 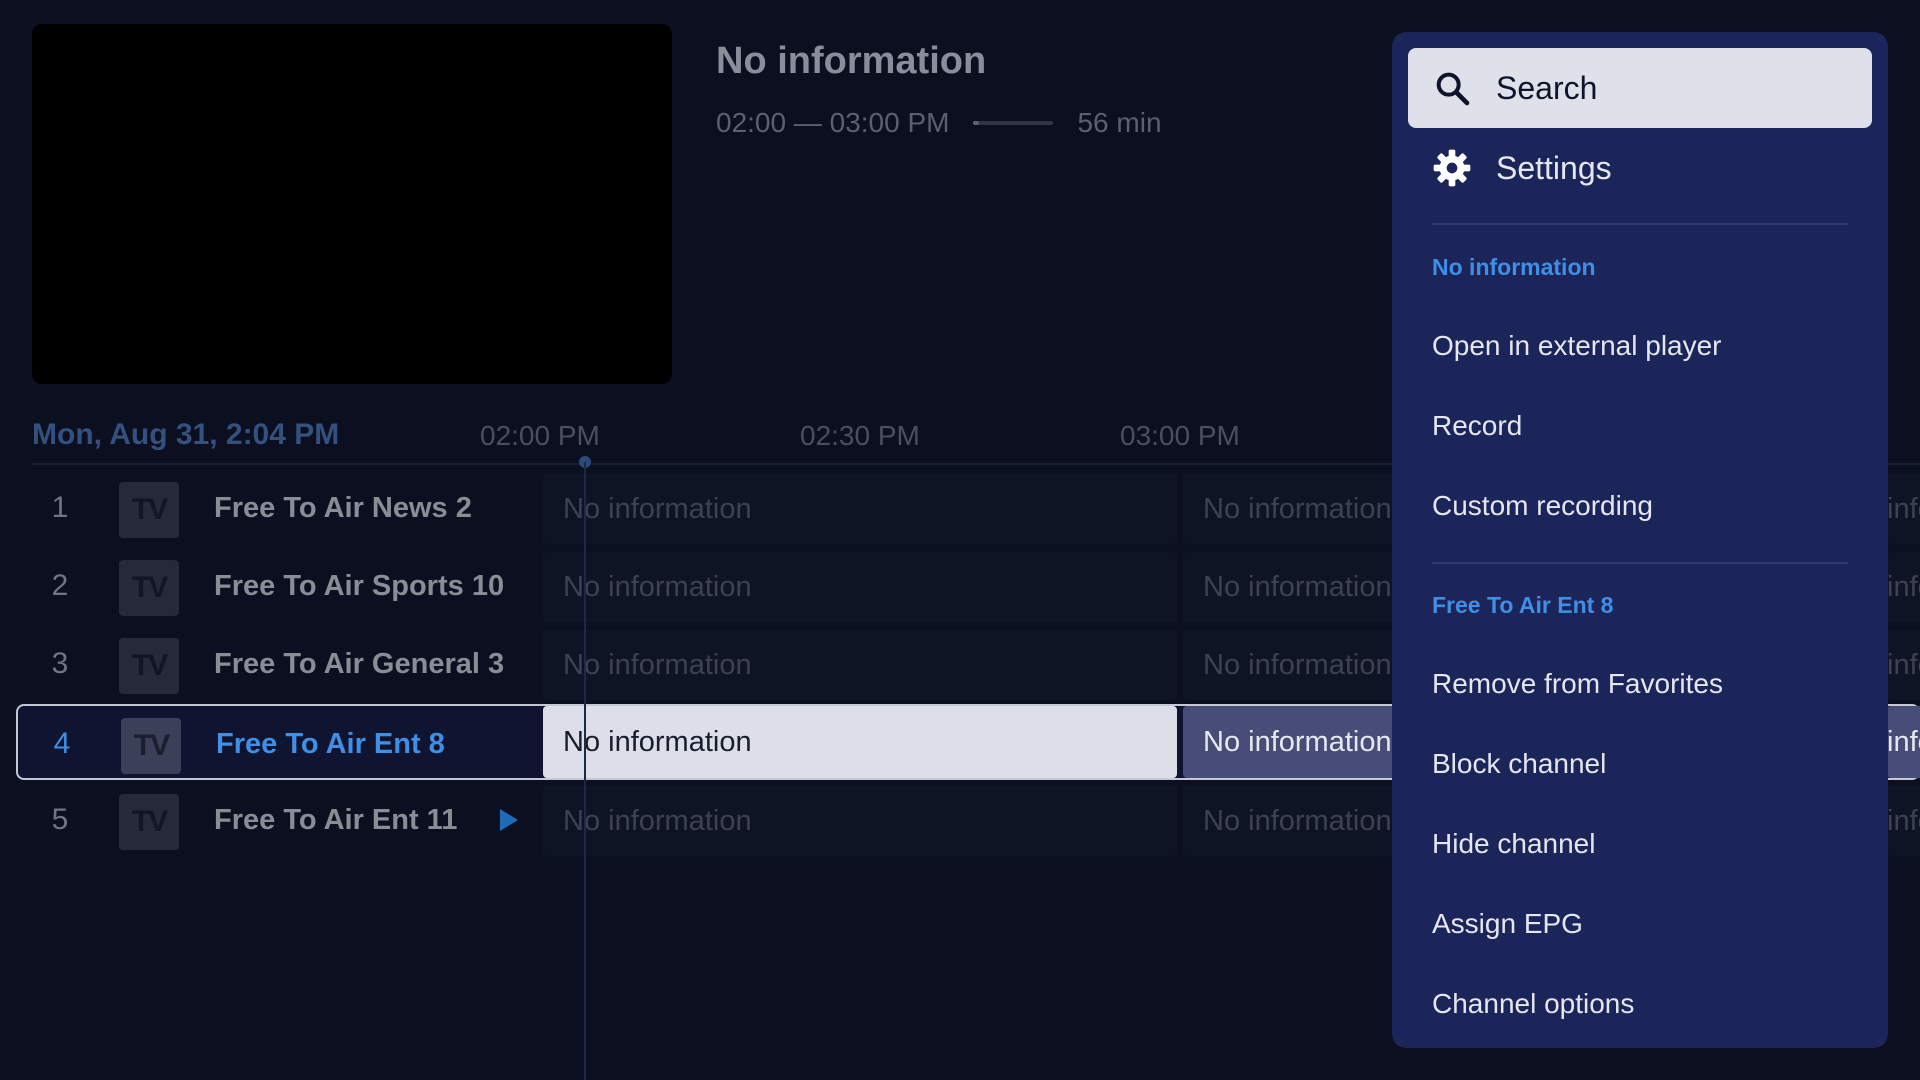 What do you see at coordinates (1180, 435) in the screenshot?
I see `time-tick: 03:00 PM` at bounding box center [1180, 435].